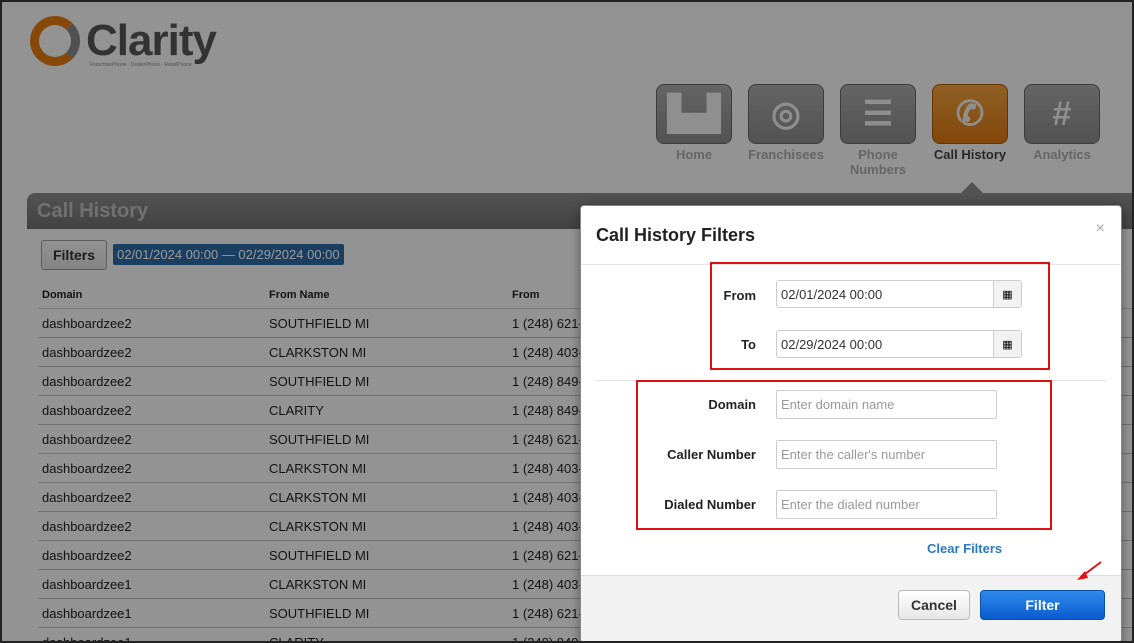 The image size is (1134, 643). I want to click on domain-input, so click(886, 404).